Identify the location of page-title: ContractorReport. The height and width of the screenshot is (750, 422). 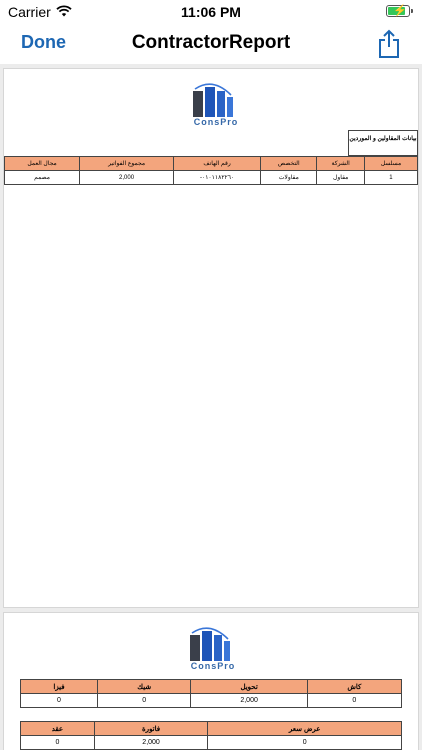
(211, 42).